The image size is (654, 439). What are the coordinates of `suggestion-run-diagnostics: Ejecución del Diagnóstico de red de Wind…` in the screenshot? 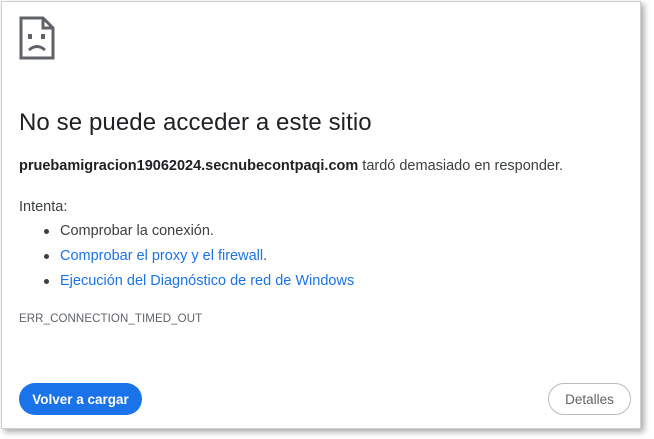 It's located at (186, 283).